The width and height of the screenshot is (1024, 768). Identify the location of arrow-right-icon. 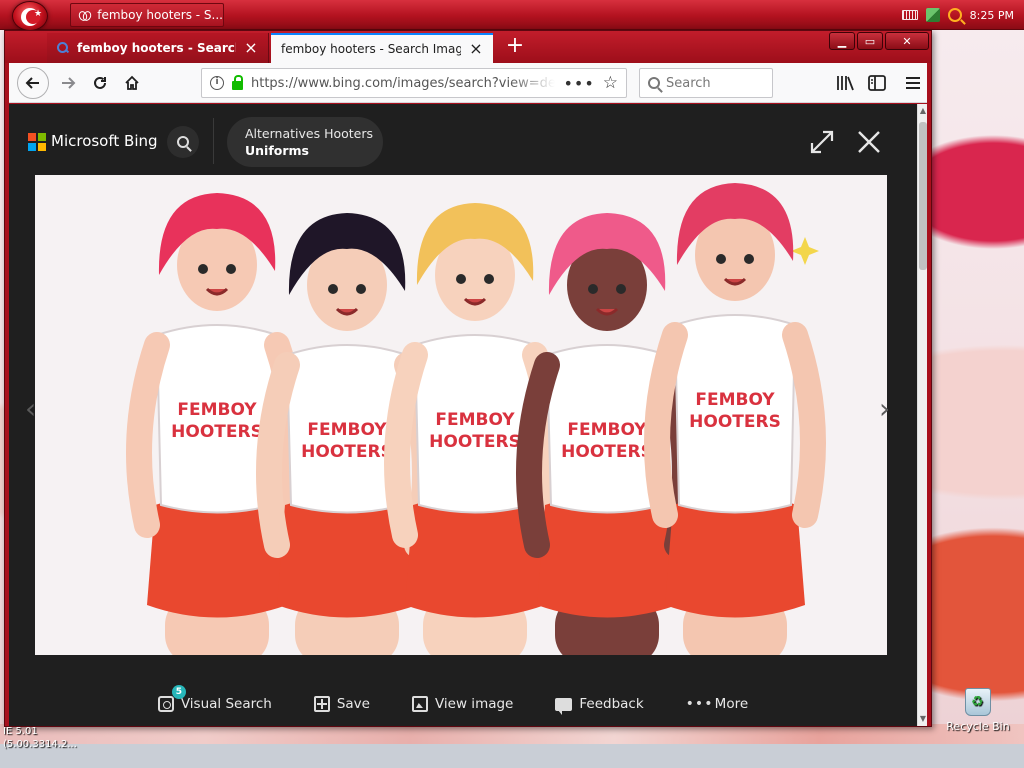
(69, 83).